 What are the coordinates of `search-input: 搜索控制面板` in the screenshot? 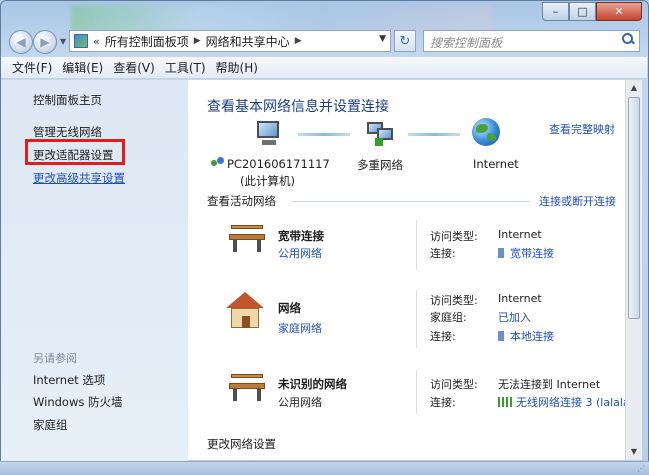 It's located at (531, 41).